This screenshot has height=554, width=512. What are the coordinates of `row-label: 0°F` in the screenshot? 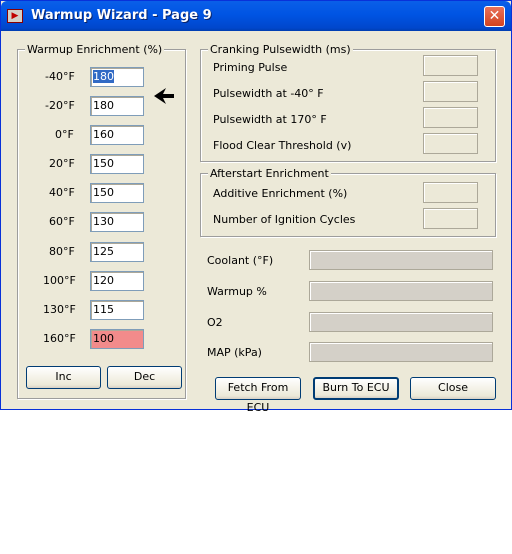 It's located at (64, 134).